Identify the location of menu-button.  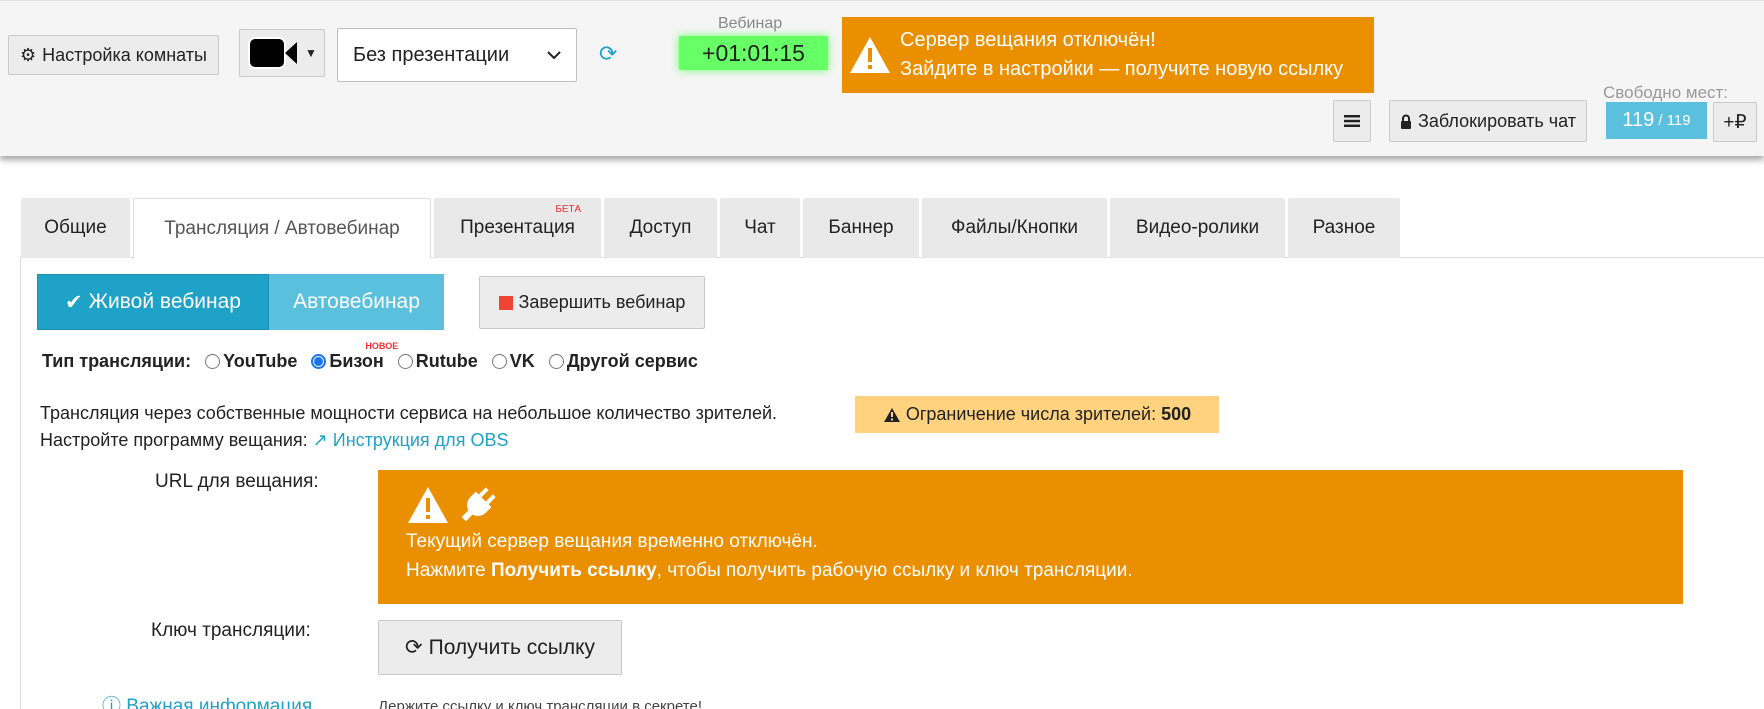
(1352, 121).